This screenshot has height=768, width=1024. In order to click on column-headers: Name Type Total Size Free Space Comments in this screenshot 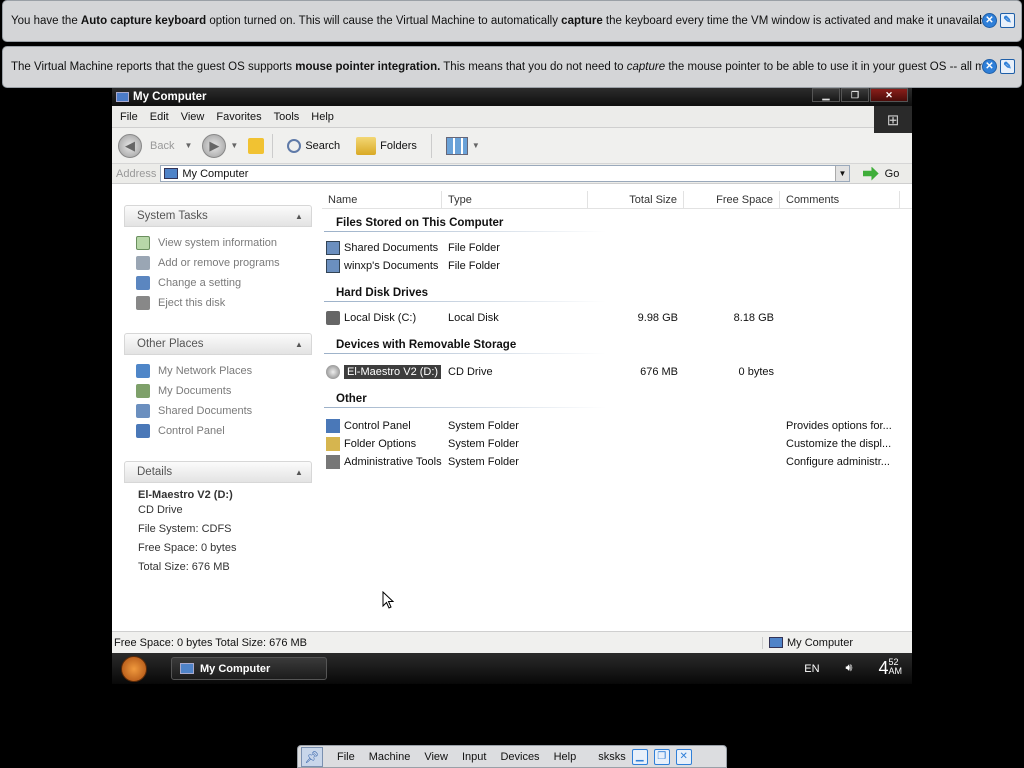, I will do `click(617, 200)`.